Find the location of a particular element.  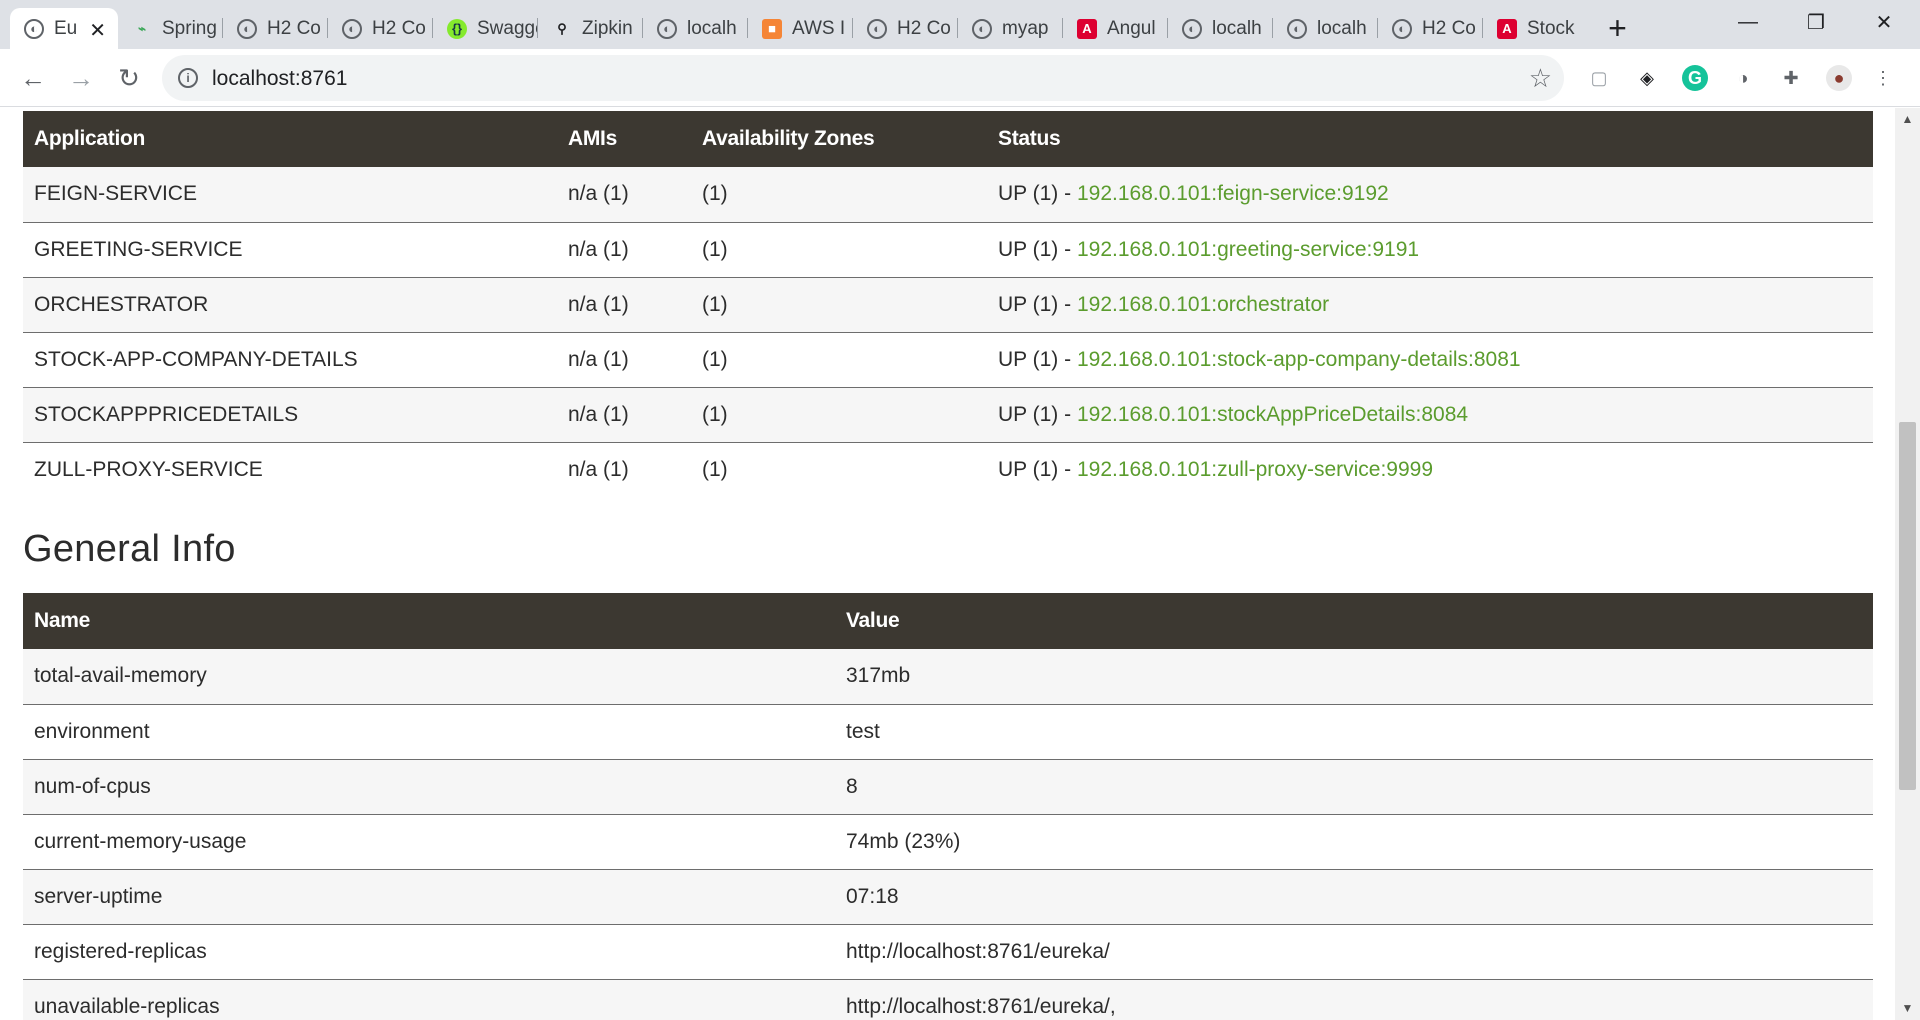

app-name: STOCKAPPPRICEDETAILS is located at coordinates (290, 415).